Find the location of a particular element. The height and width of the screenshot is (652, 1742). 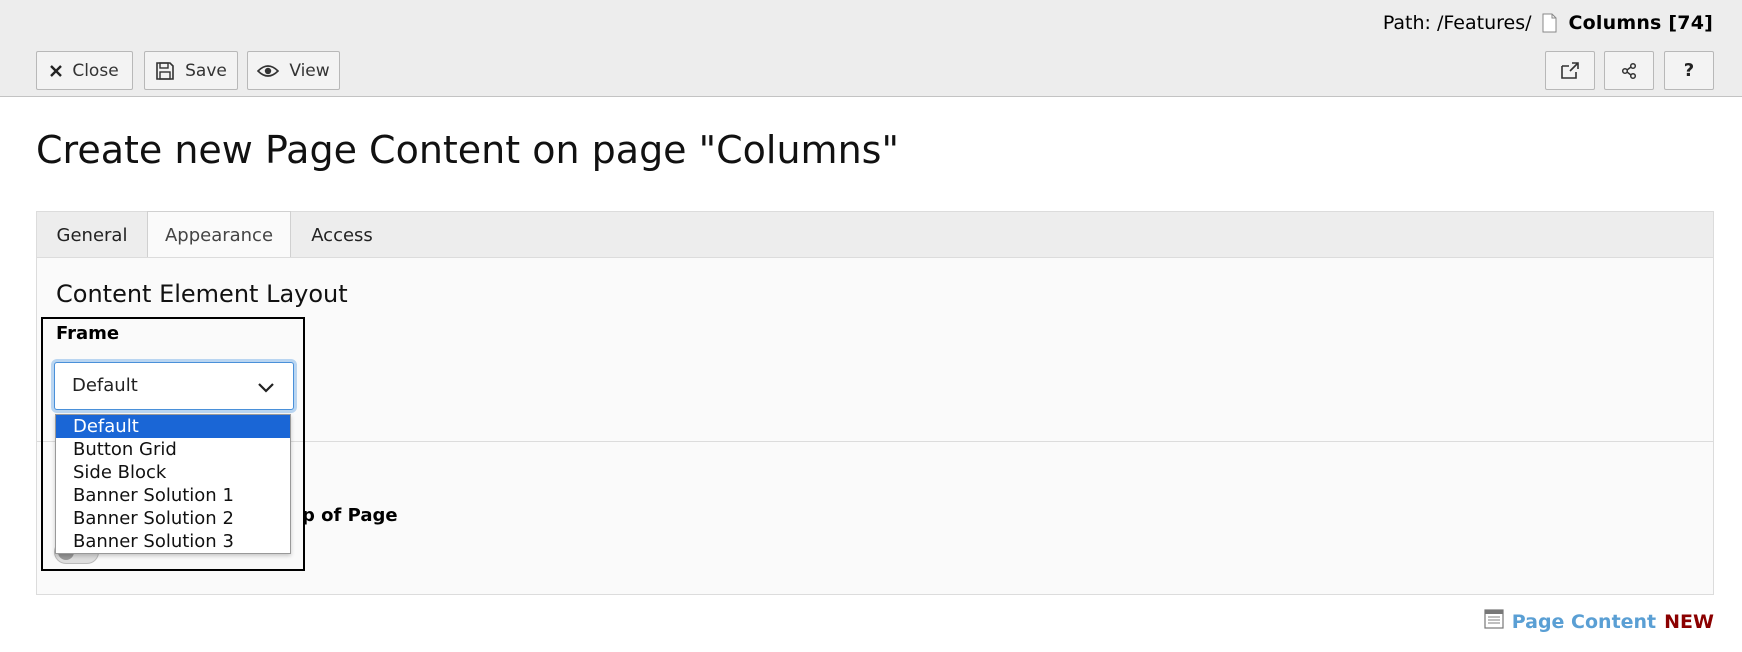

tab-appearance: Appearance is located at coordinates (219, 235).